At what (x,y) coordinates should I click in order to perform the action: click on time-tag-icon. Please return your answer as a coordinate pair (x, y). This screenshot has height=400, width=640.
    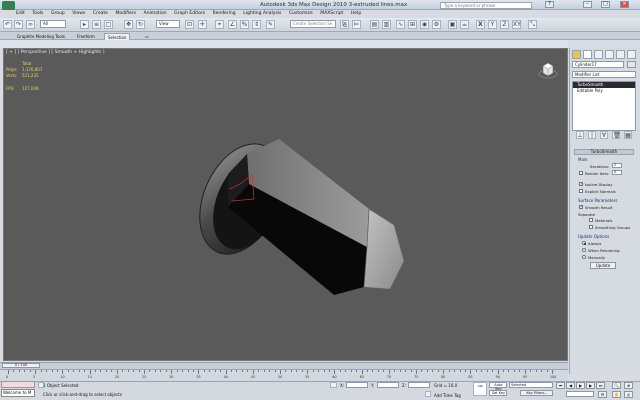
    Looking at the image, I should click on (428, 394).